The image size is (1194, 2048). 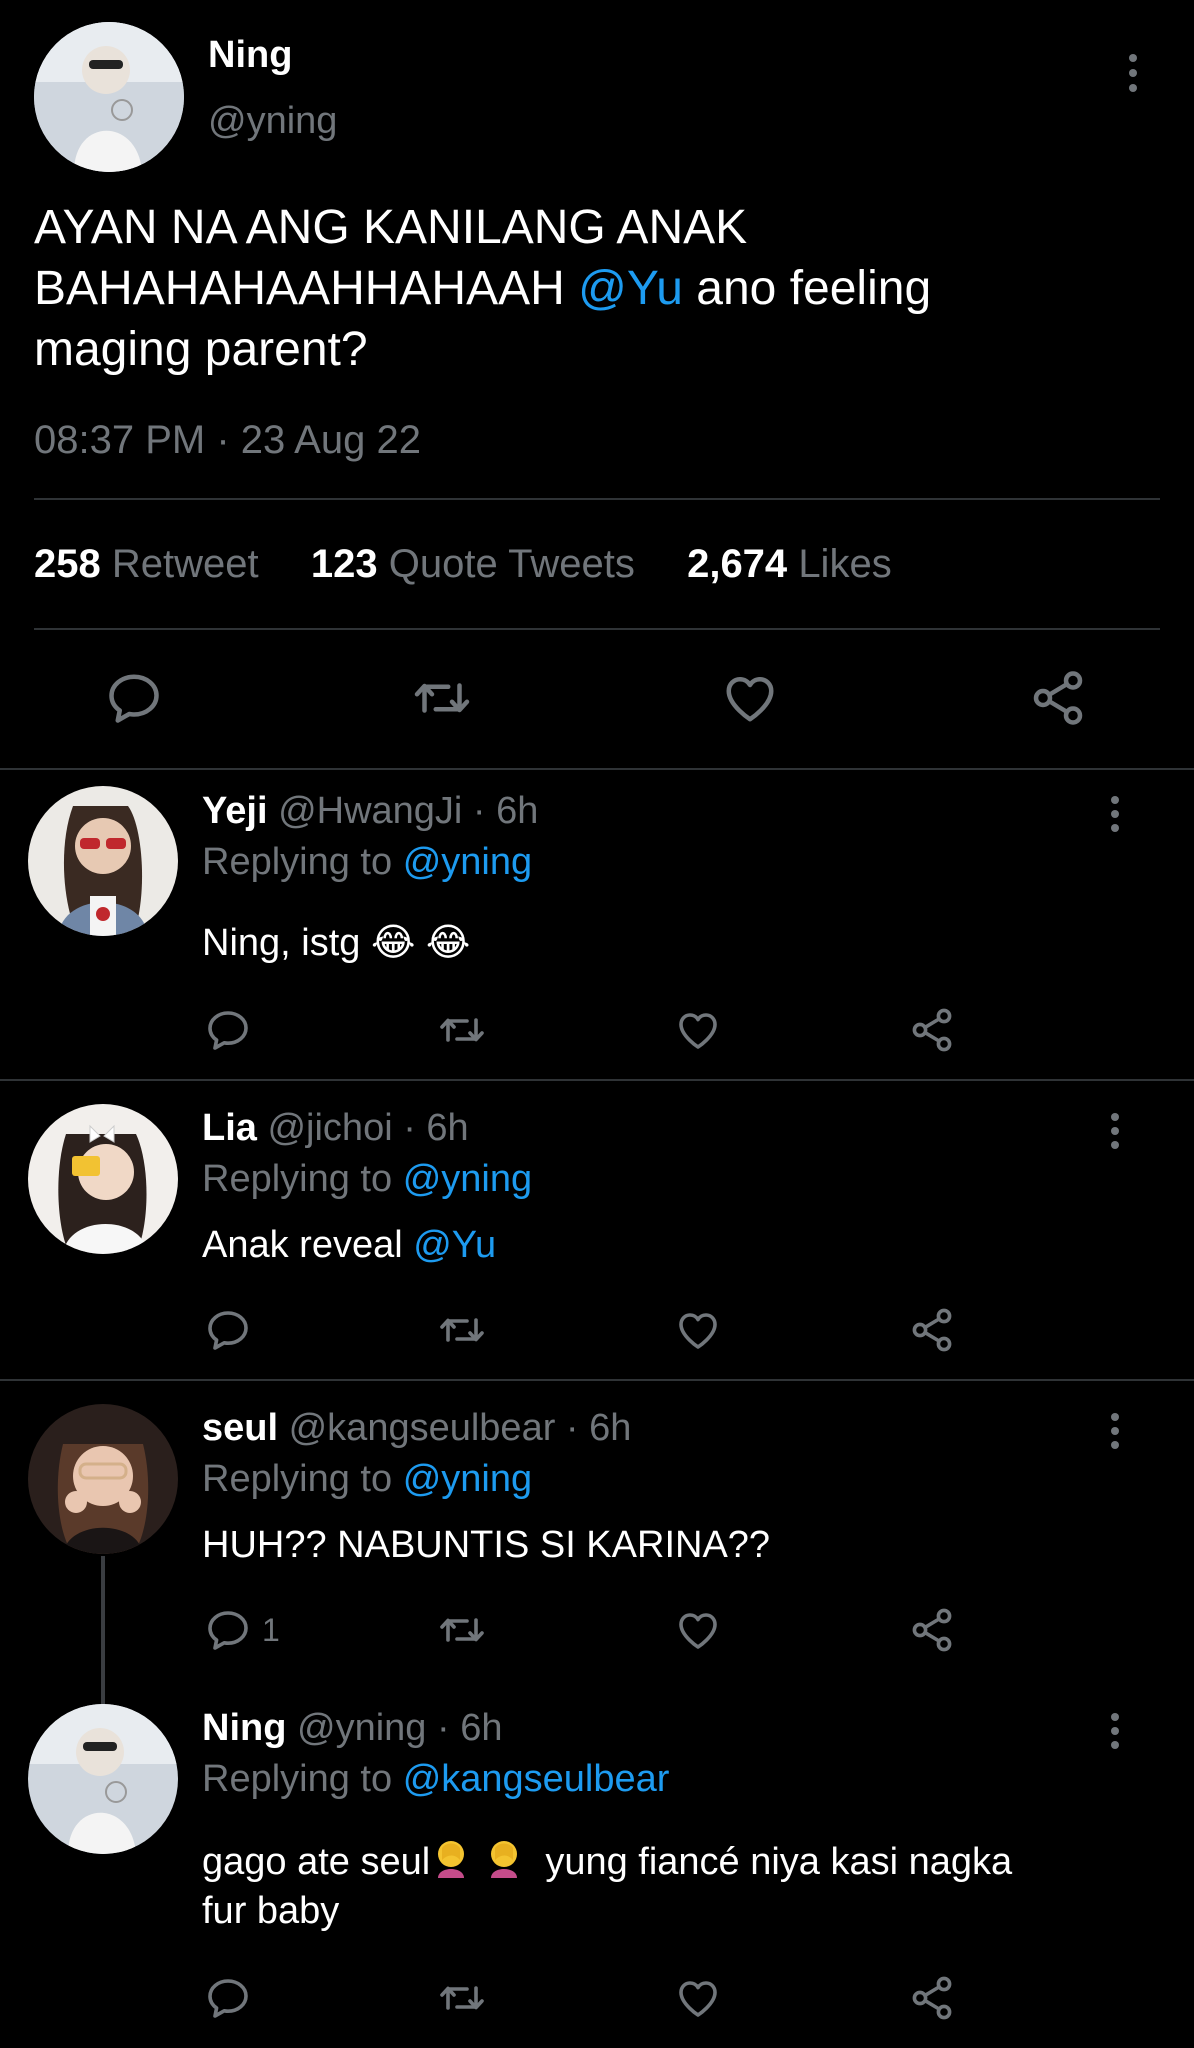 What do you see at coordinates (536, 1779) in the screenshot?
I see `mention-link: @kangseulbear` at bounding box center [536, 1779].